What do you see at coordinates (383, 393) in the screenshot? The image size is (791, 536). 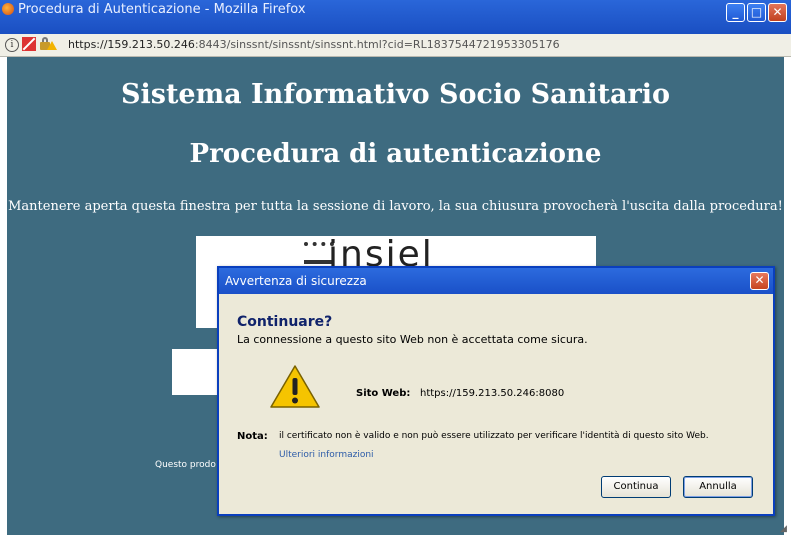 I see `site-label: Sito Web:` at bounding box center [383, 393].